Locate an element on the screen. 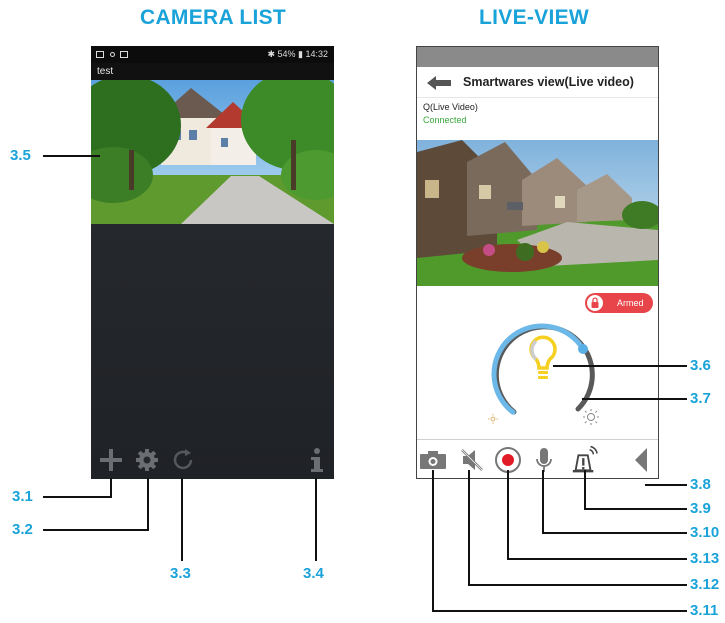 This screenshot has width=725, height=623. dot-icon is located at coordinates (112, 55).